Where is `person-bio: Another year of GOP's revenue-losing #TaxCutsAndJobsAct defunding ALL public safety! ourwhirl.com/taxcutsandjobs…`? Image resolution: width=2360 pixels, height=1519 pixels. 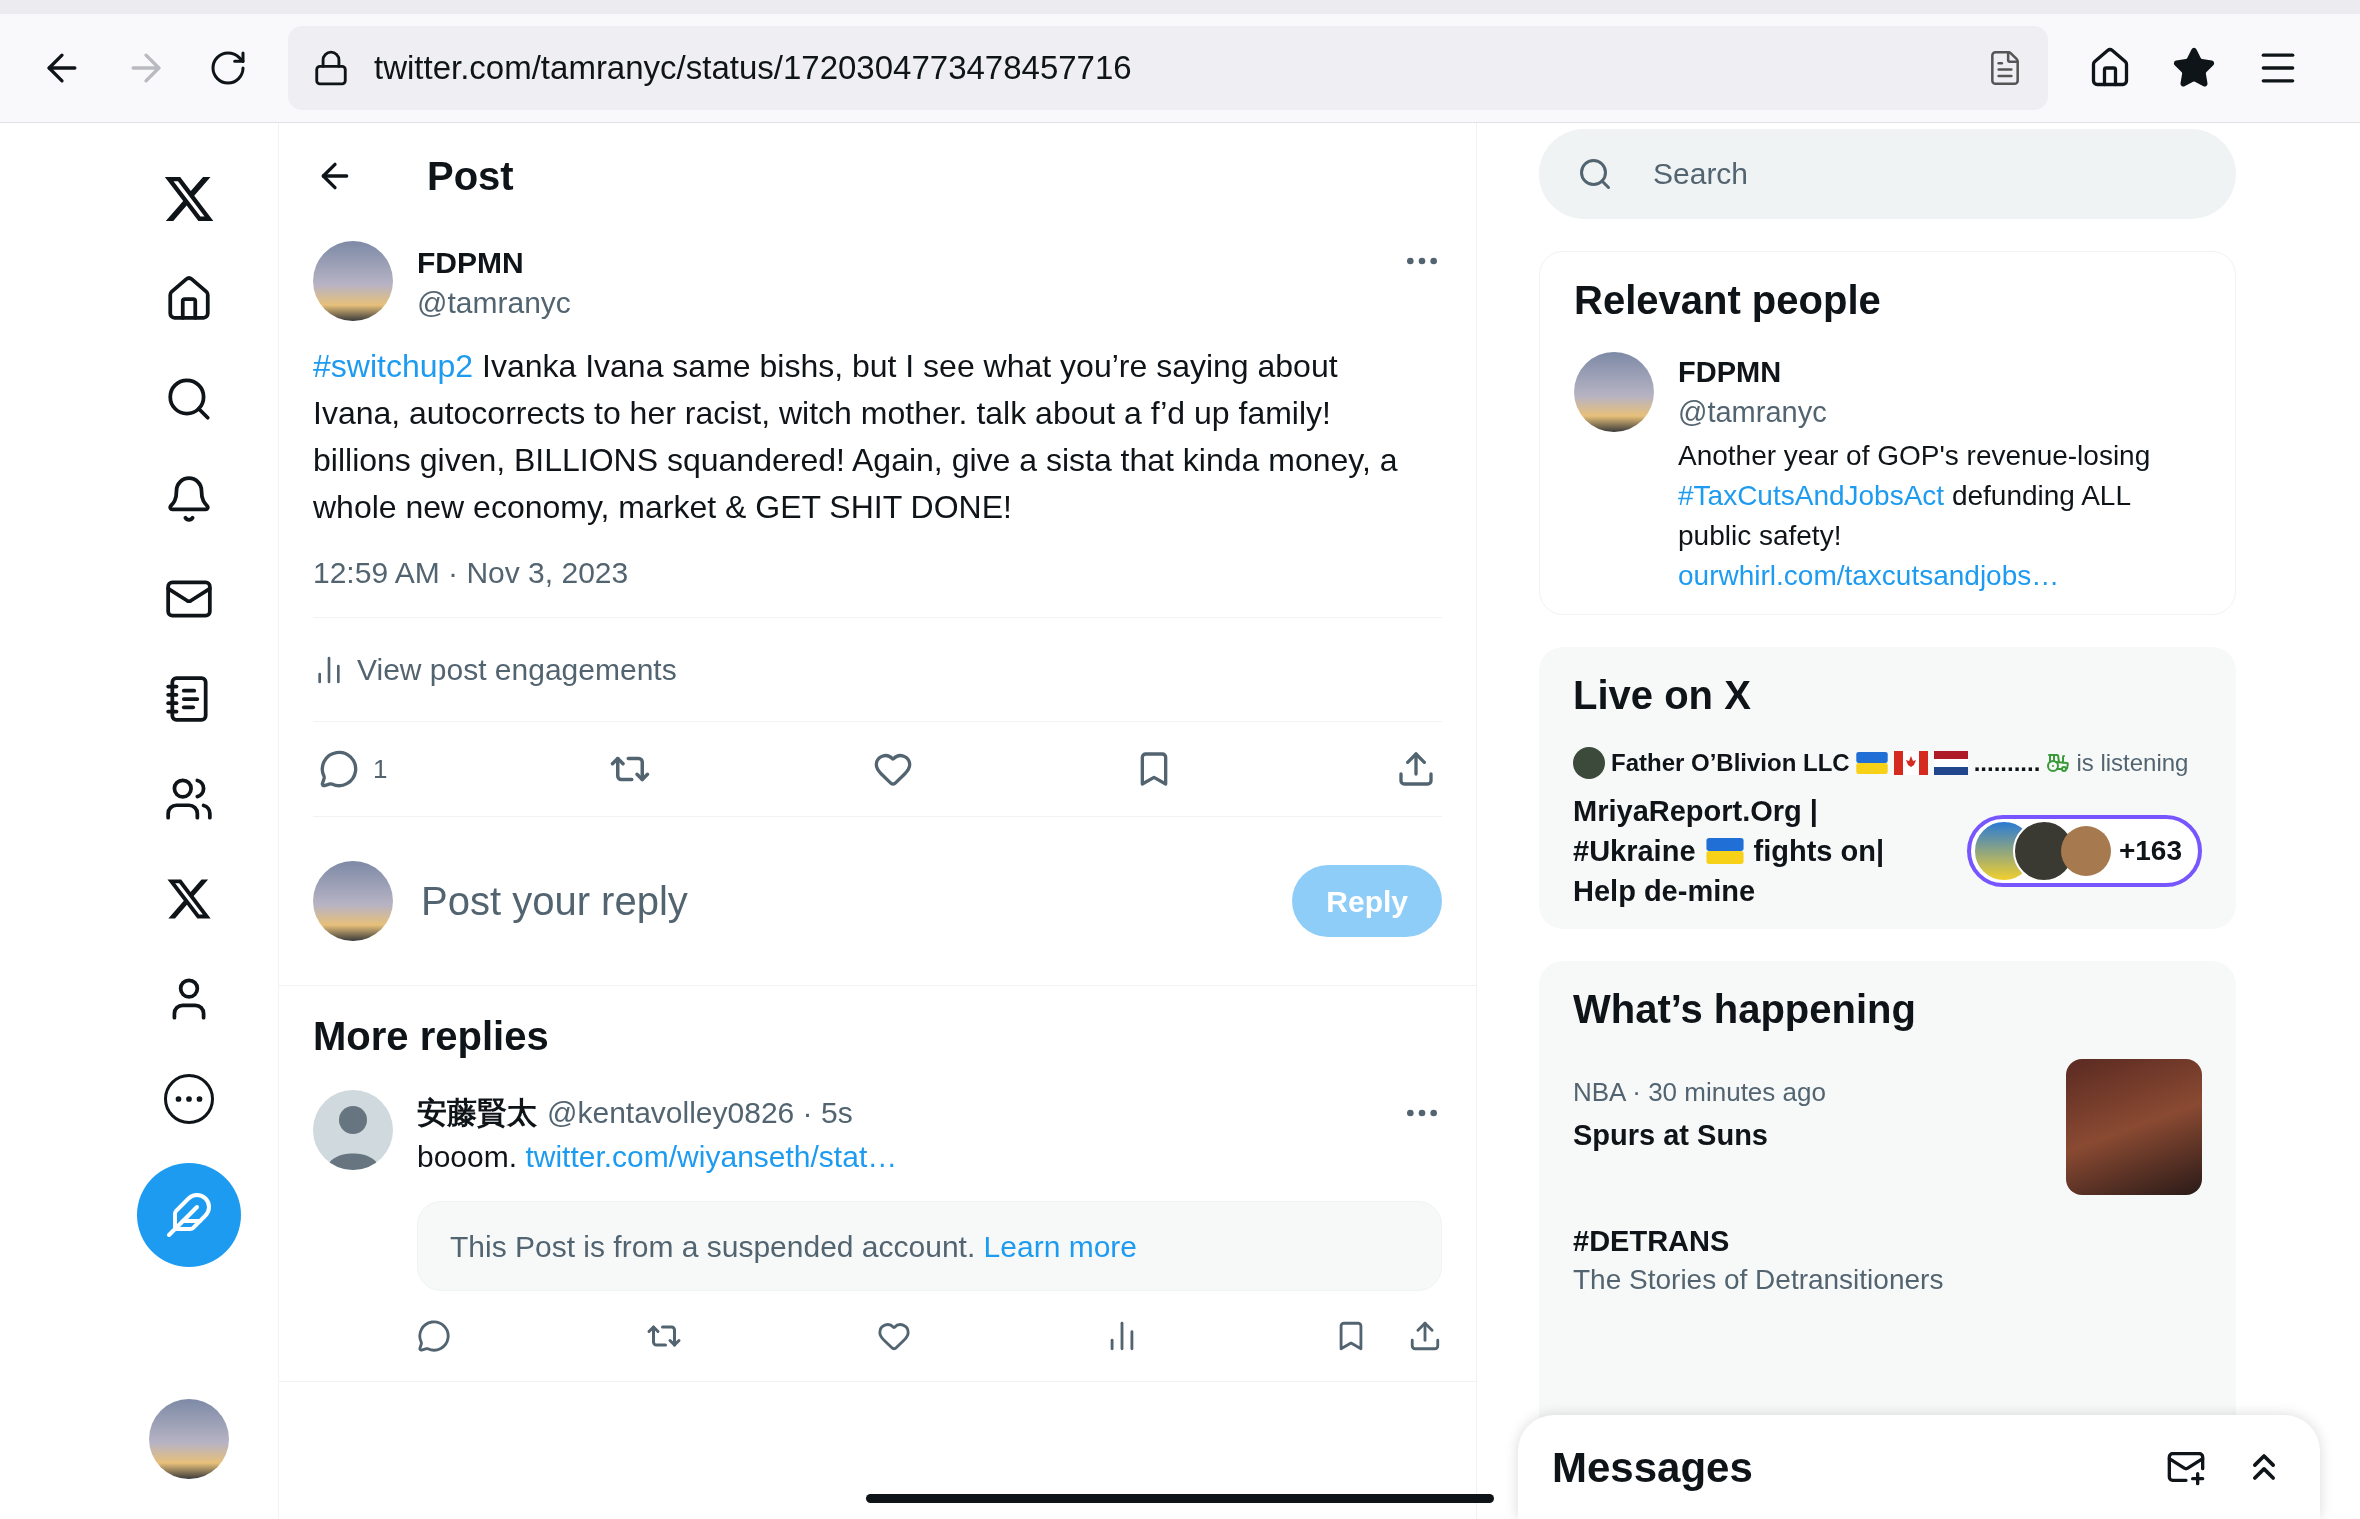
person-bio: Another year of GOP's revenue-losing #TaxCutsAndJobsAct defunding ALL public safety! ourwhirl.com/taxcutsandjobs… is located at coordinates (1915, 516).